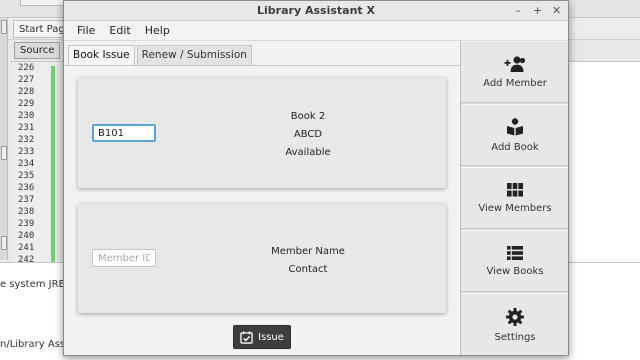 This screenshot has height=360, width=640. Describe the element at coordinates (32, 284) in the screenshot. I see `output-line: e system JRE` at that location.